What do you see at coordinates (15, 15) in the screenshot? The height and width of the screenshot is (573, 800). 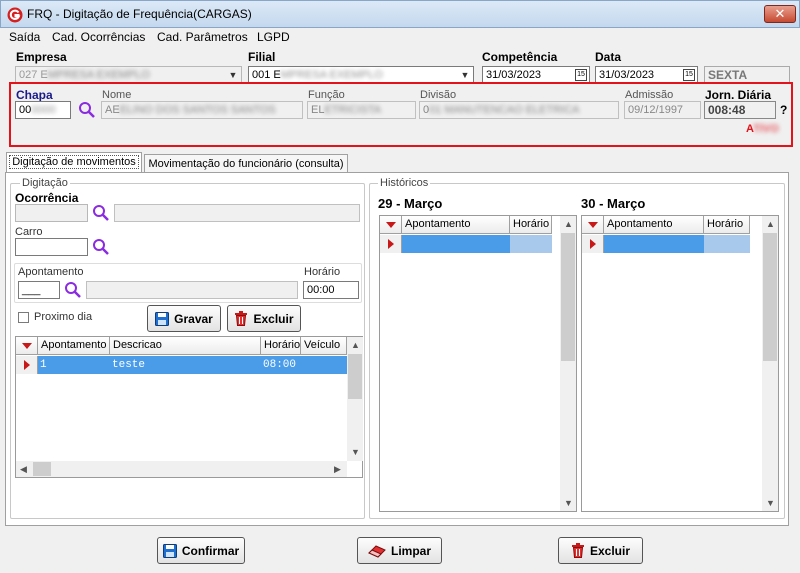 I see `app-logo-icon` at bounding box center [15, 15].